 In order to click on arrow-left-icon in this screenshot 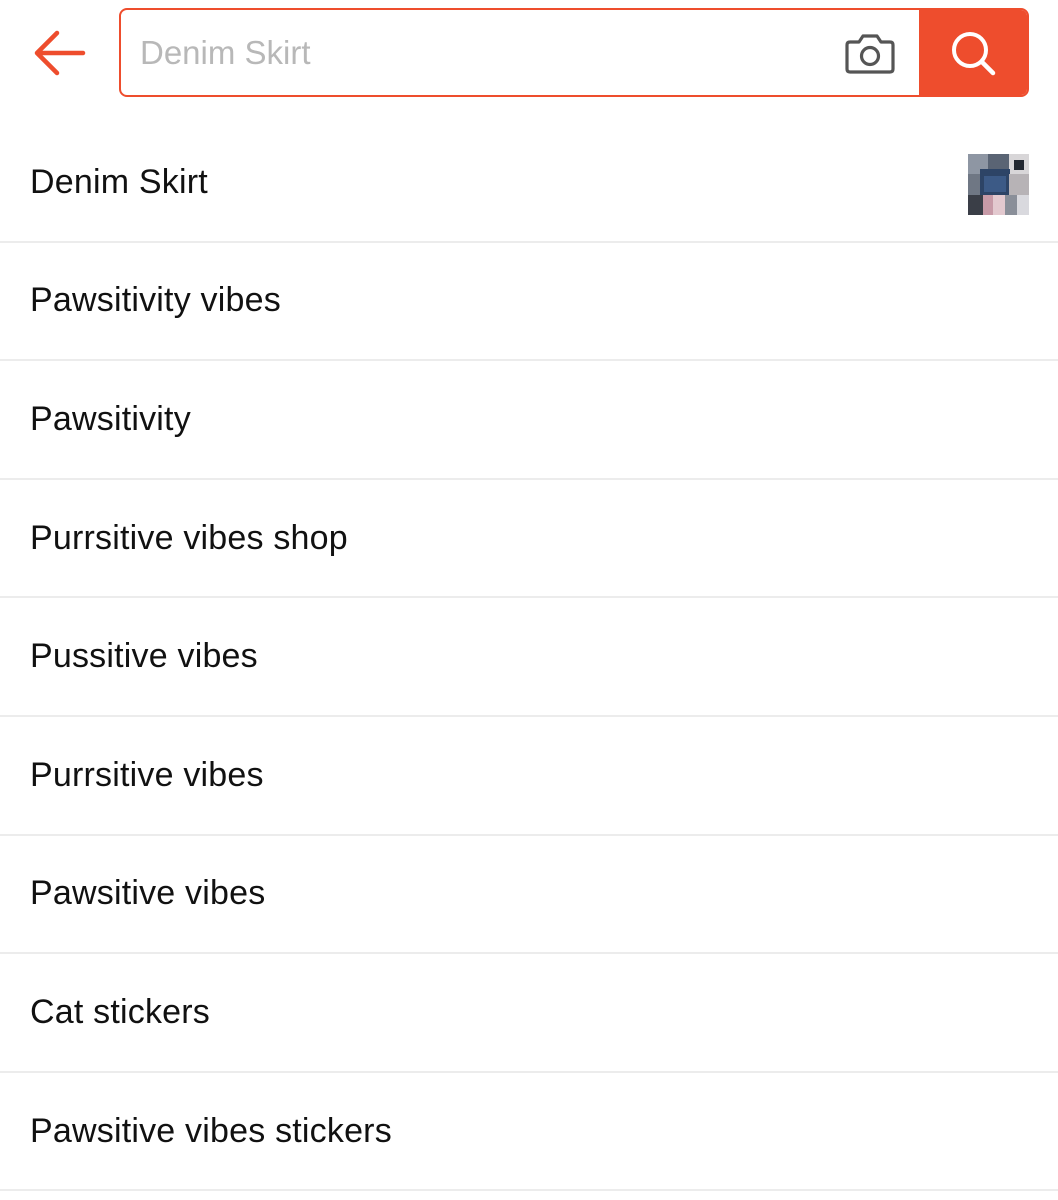, I will do `click(60, 53)`.